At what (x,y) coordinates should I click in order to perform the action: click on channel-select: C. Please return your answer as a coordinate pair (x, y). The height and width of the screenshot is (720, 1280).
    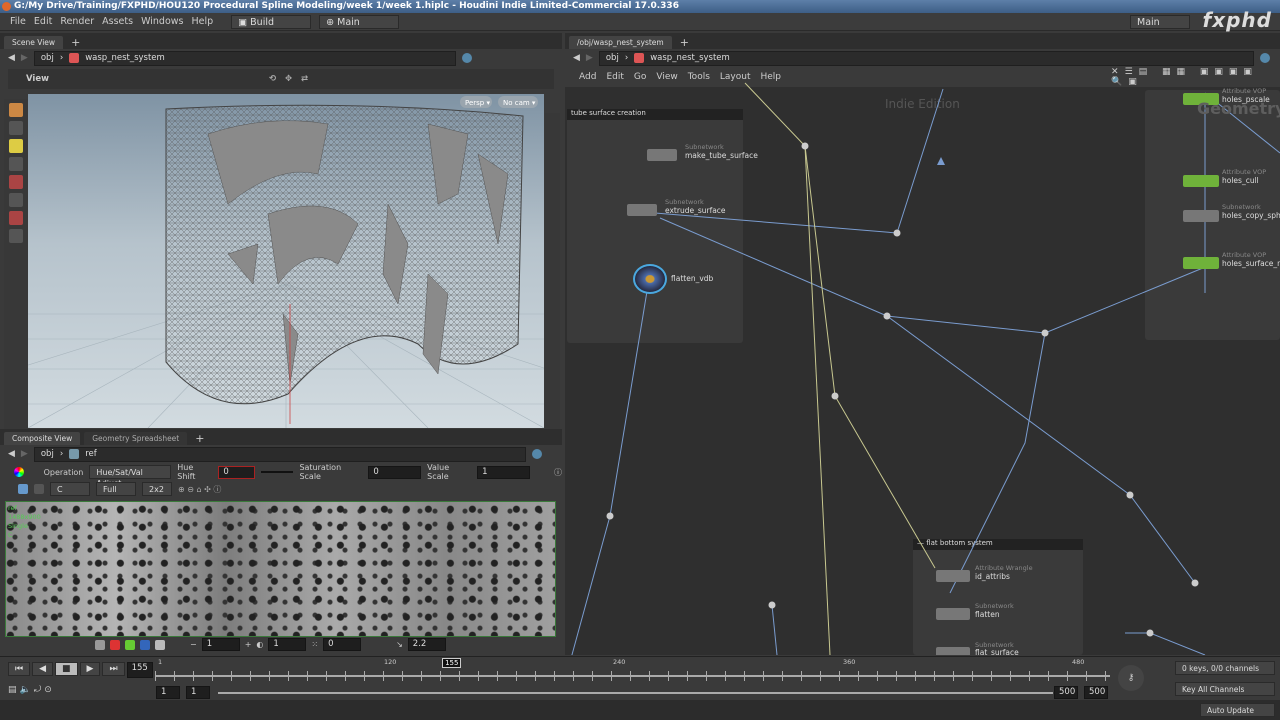
    Looking at the image, I should click on (70, 489).